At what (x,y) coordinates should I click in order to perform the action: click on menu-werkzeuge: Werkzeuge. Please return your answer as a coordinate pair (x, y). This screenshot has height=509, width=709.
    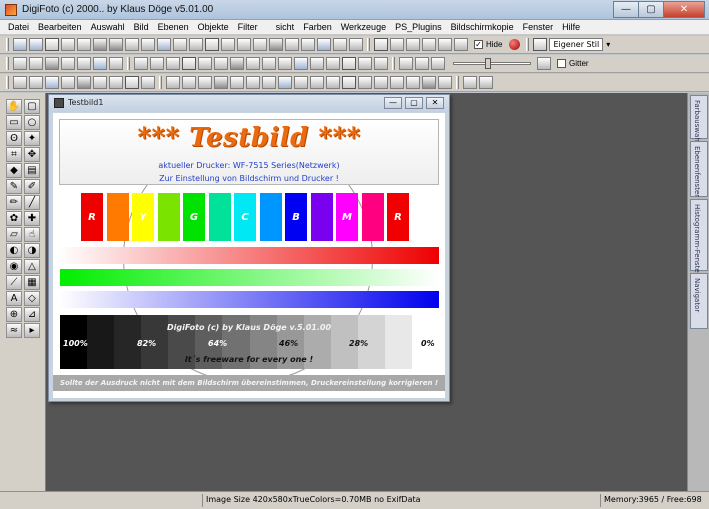
    Looking at the image, I should click on (363, 27).